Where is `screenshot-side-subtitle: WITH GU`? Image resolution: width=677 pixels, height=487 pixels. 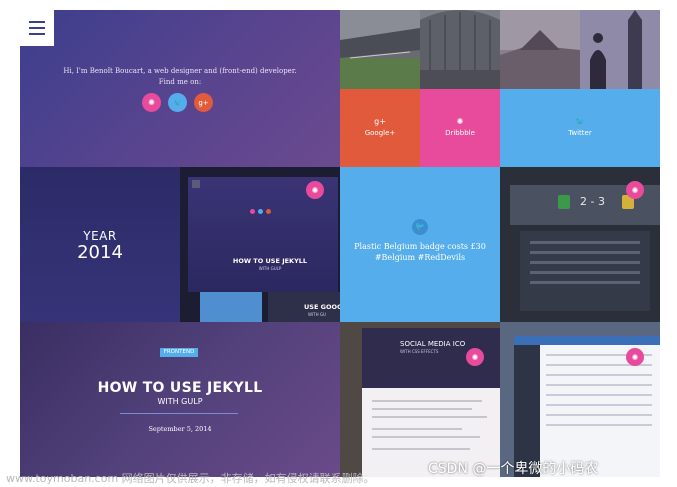
screenshot-side-subtitle: WITH GU is located at coordinates (317, 314).